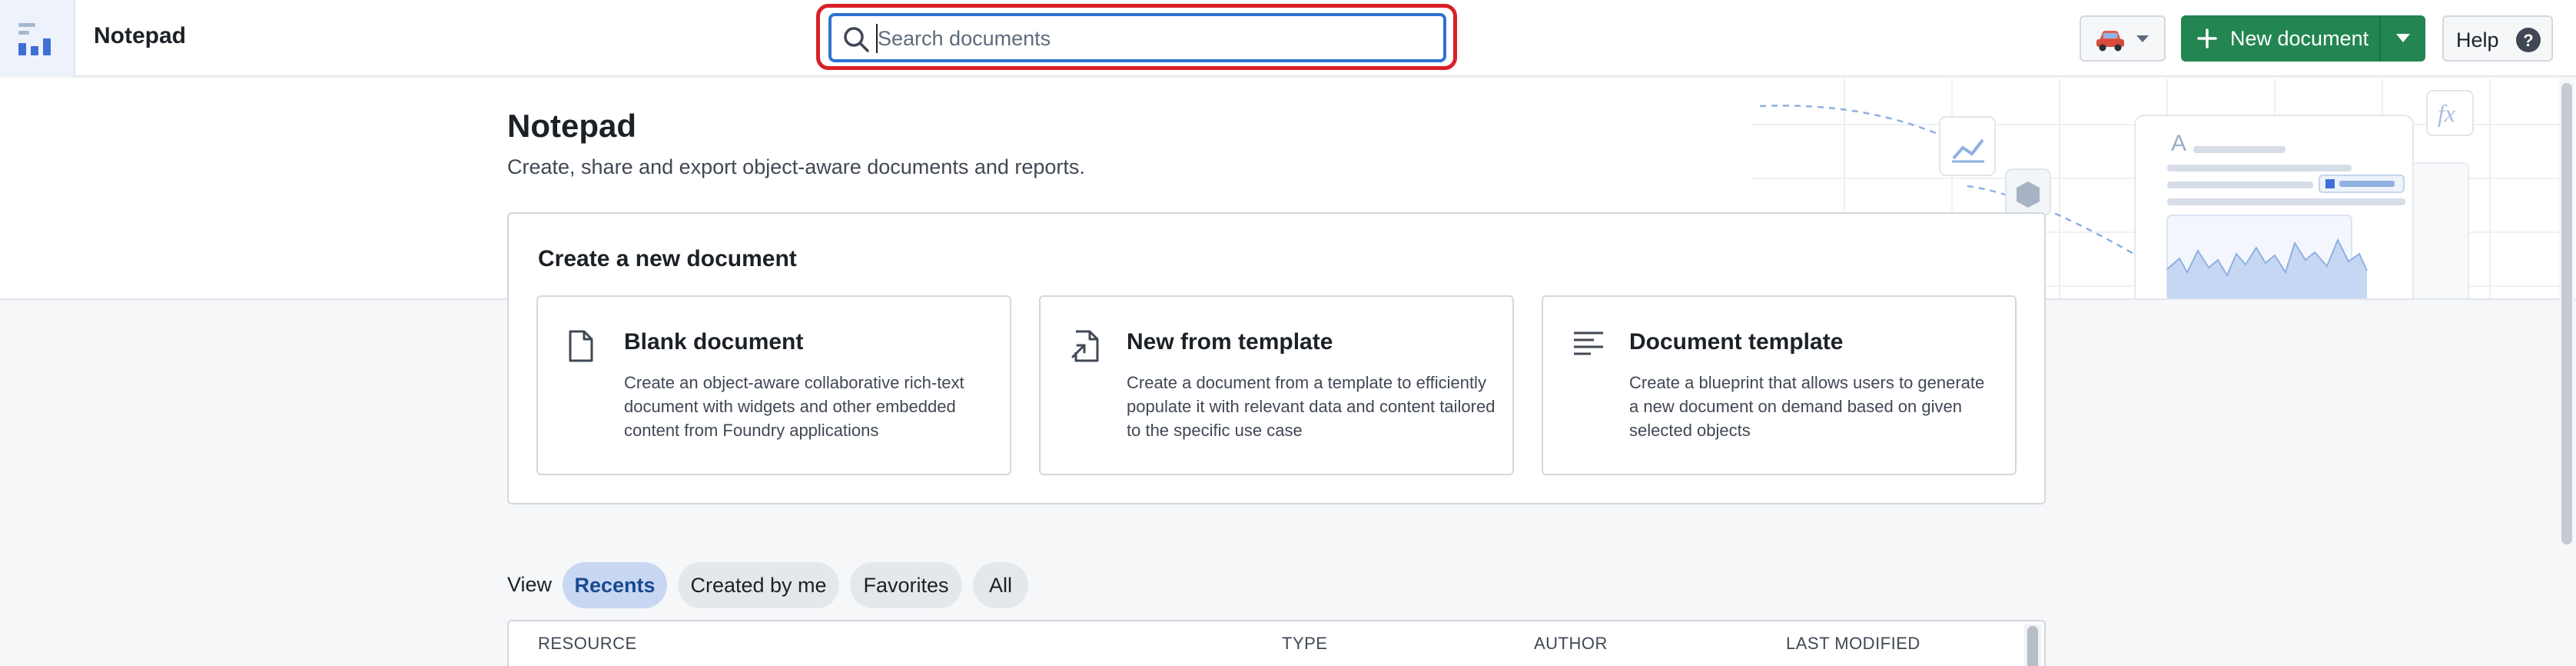 Image resolution: width=2576 pixels, height=666 pixels. I want to click on filter-created-by-me: Created by me, so click(758, 585).